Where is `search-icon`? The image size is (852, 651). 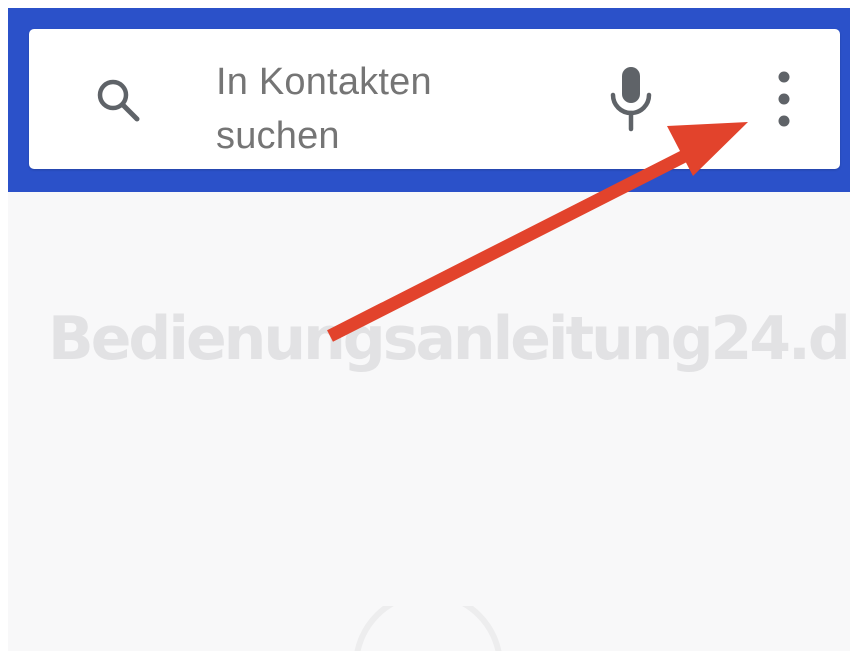
search-icon is located at coordinates (119, 101).